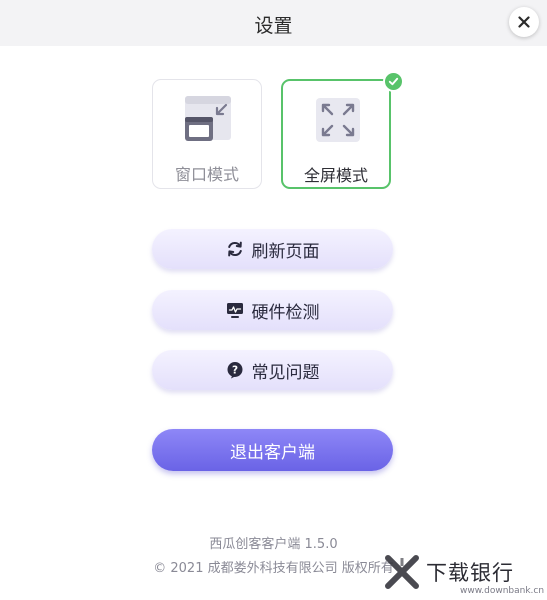 The height and width of the screenshot is (600, 547). I want to click on close-icon, so click(524, 22).